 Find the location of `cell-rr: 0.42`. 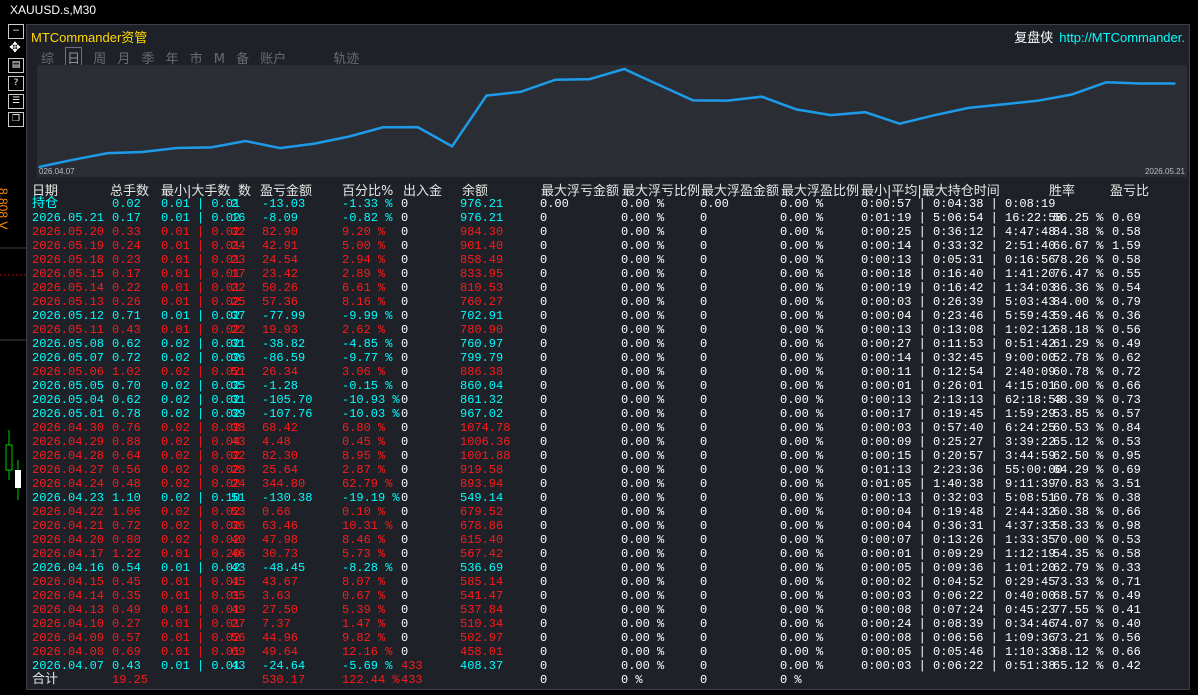

cell-rr: 0.42 is located at coordinates (1126, 666).